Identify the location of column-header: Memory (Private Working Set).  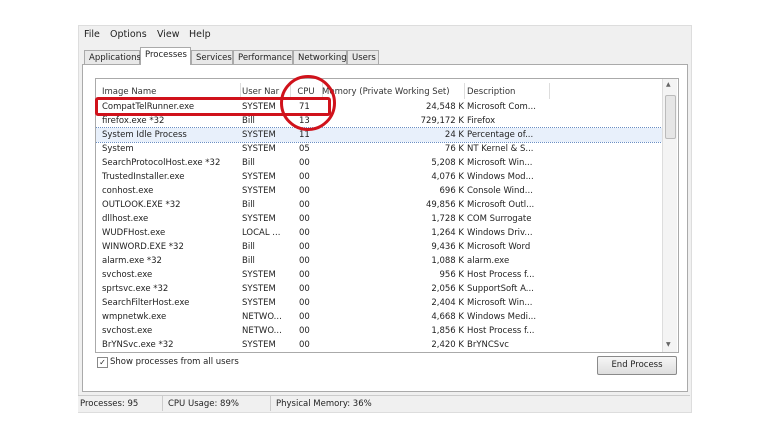
(392, 92).